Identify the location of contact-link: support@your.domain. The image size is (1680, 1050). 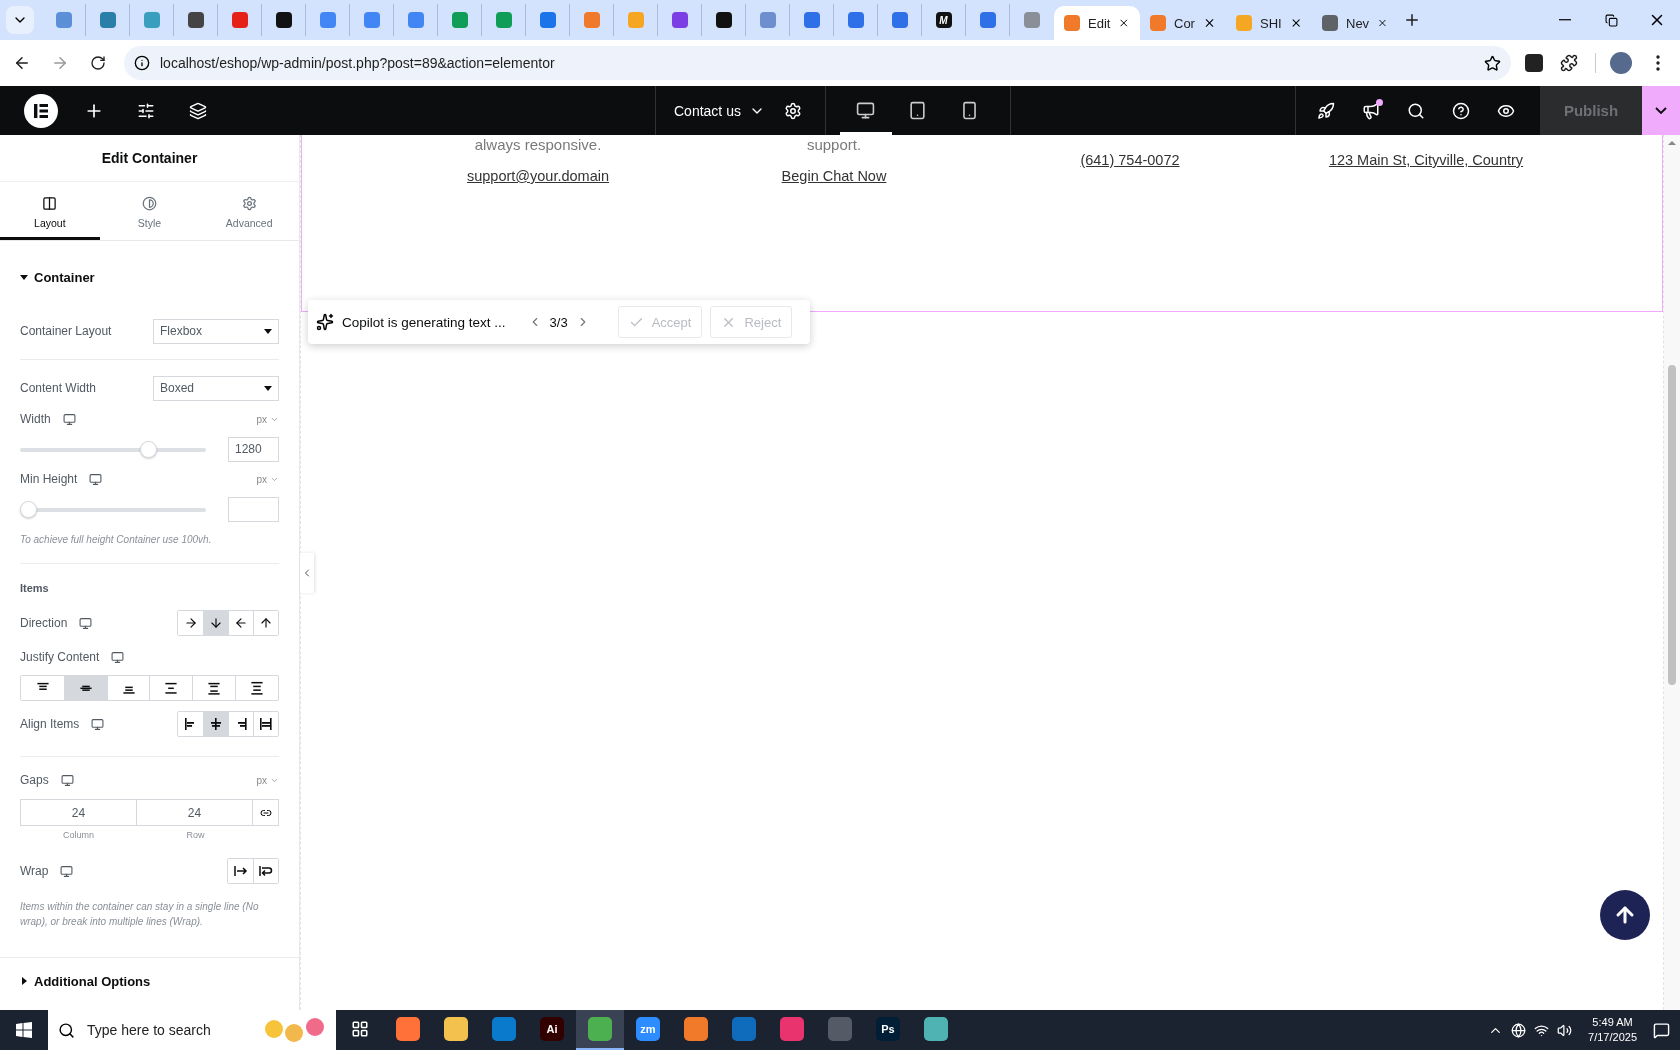
(538, 176).